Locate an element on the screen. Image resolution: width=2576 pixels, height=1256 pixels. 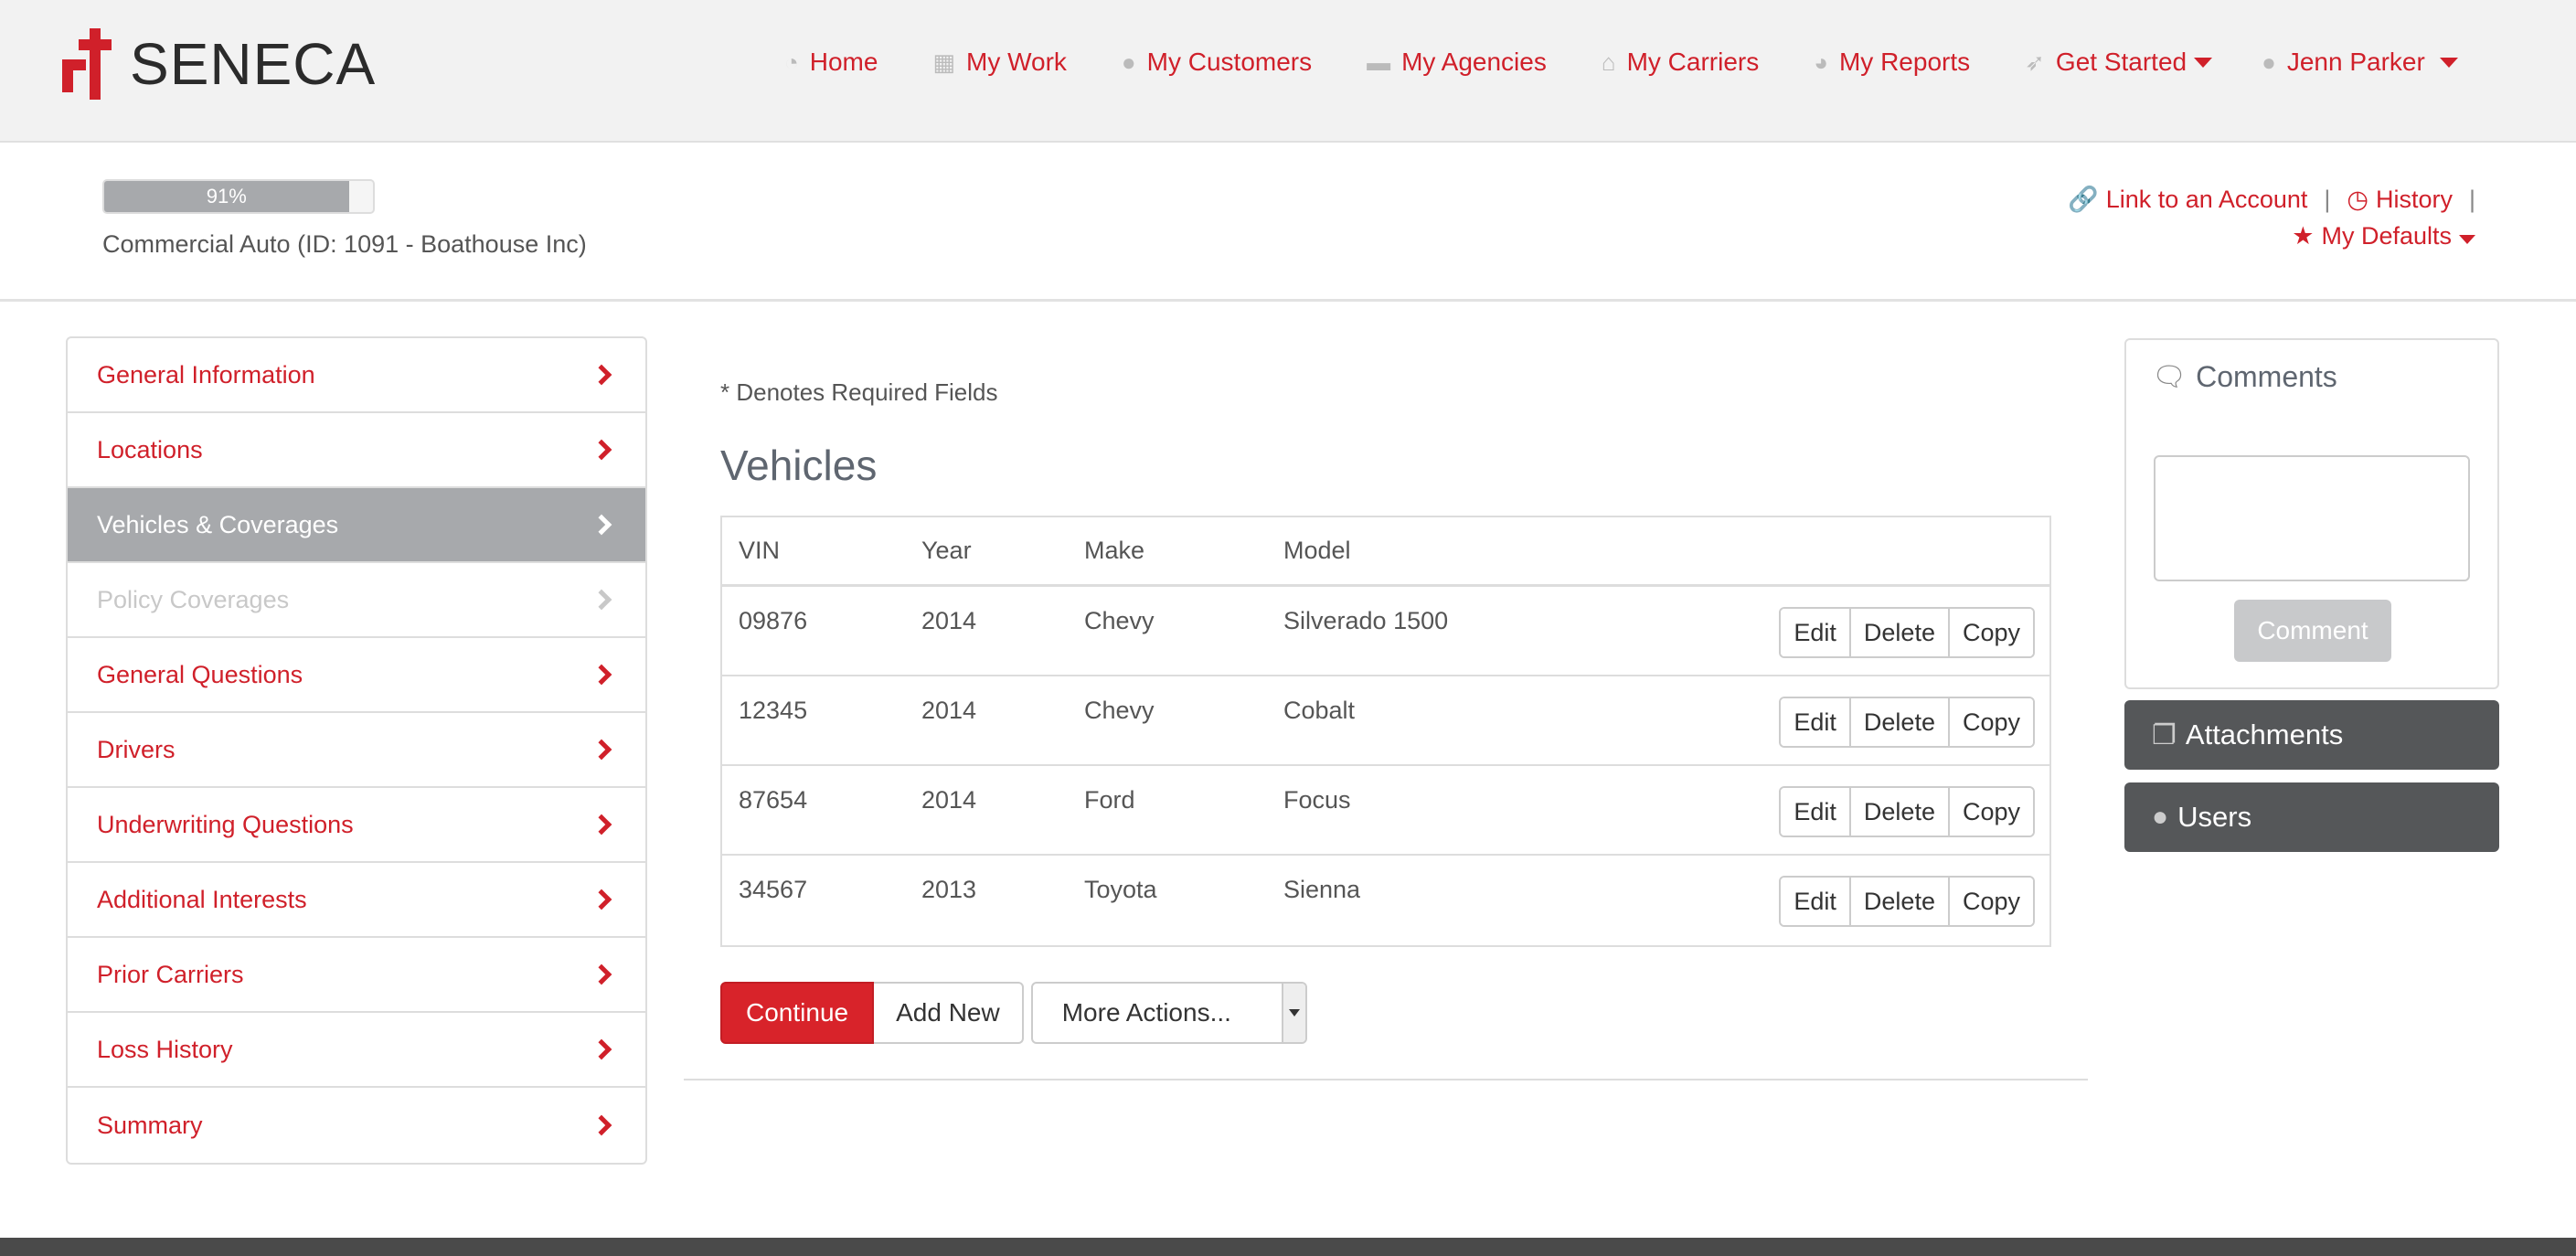
link-to-account: 🔗 Link to an Account is located at coordinates (2187, 199).